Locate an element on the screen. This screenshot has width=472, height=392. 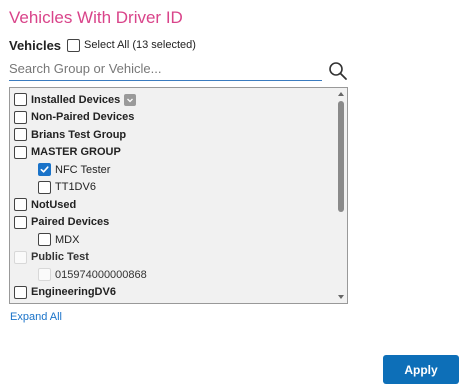
select-all-checkbox is located at coordinates (74, 45).